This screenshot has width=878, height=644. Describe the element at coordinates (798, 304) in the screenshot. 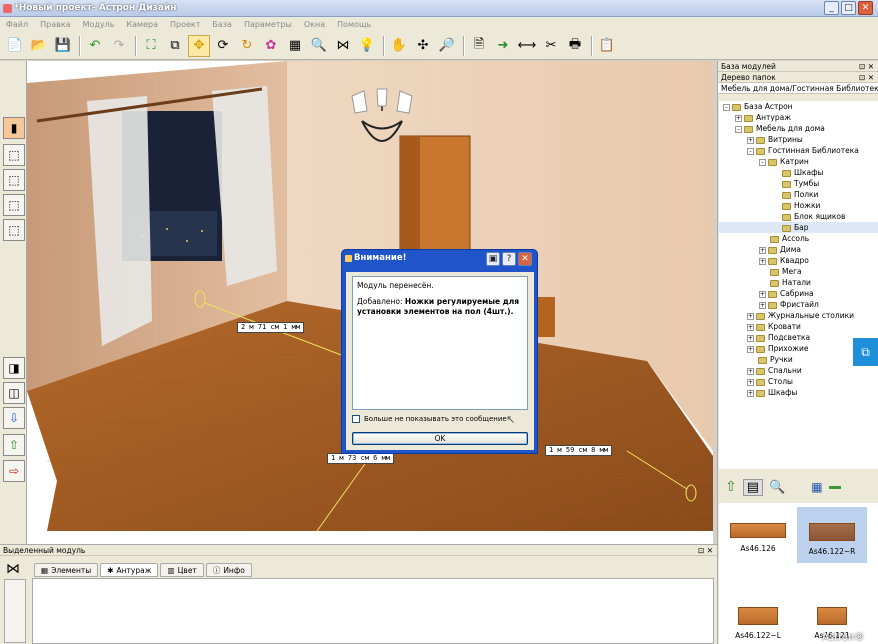

I see `tree-item: + Фристайл` at that location.